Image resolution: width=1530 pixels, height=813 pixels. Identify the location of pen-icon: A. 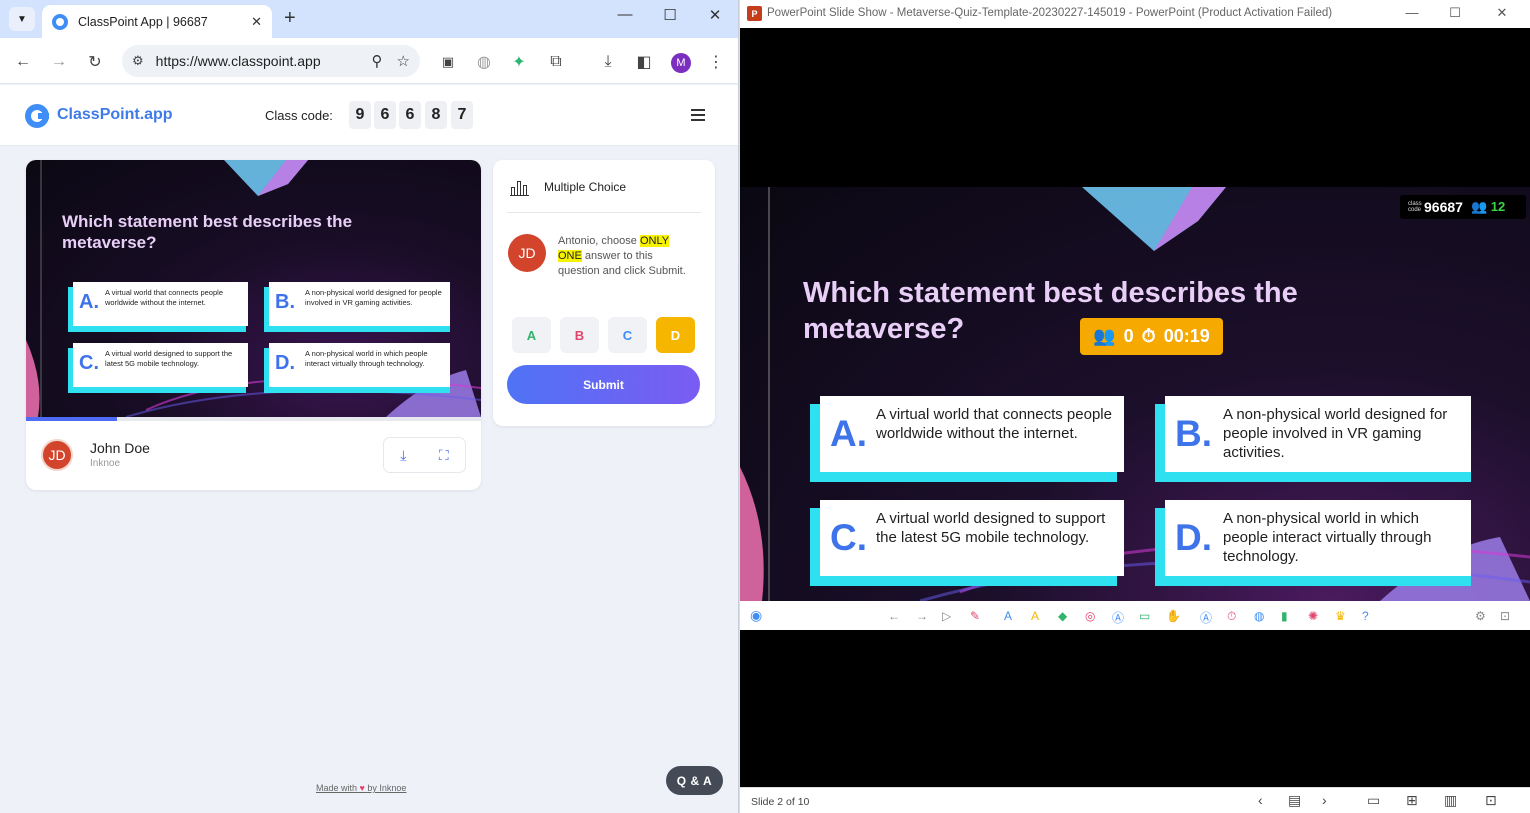
(1008, 616).